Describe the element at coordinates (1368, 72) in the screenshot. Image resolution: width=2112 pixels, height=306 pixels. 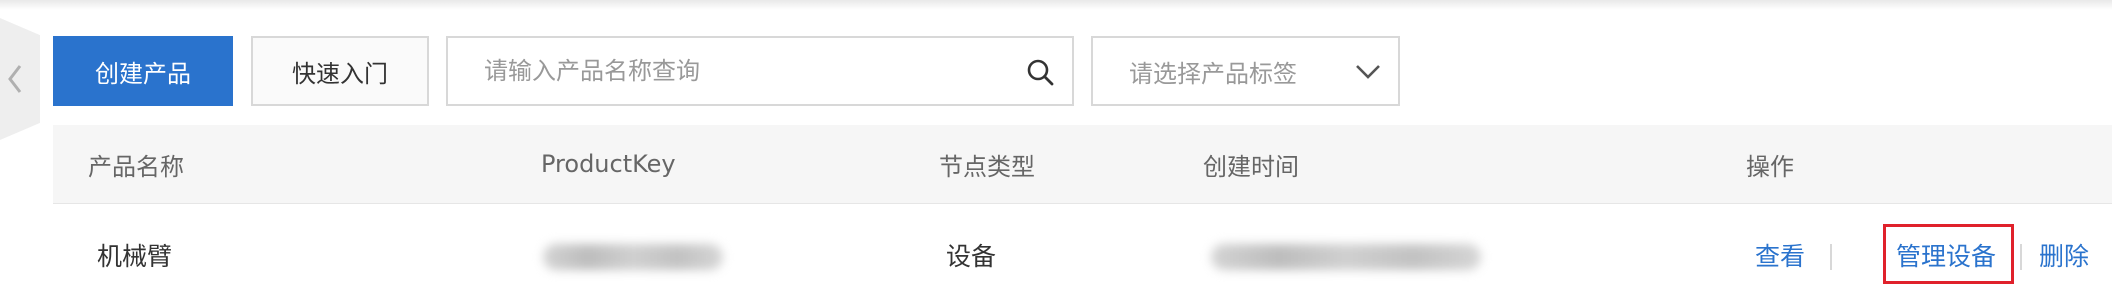
I see `chevron-down-icon` at that location.